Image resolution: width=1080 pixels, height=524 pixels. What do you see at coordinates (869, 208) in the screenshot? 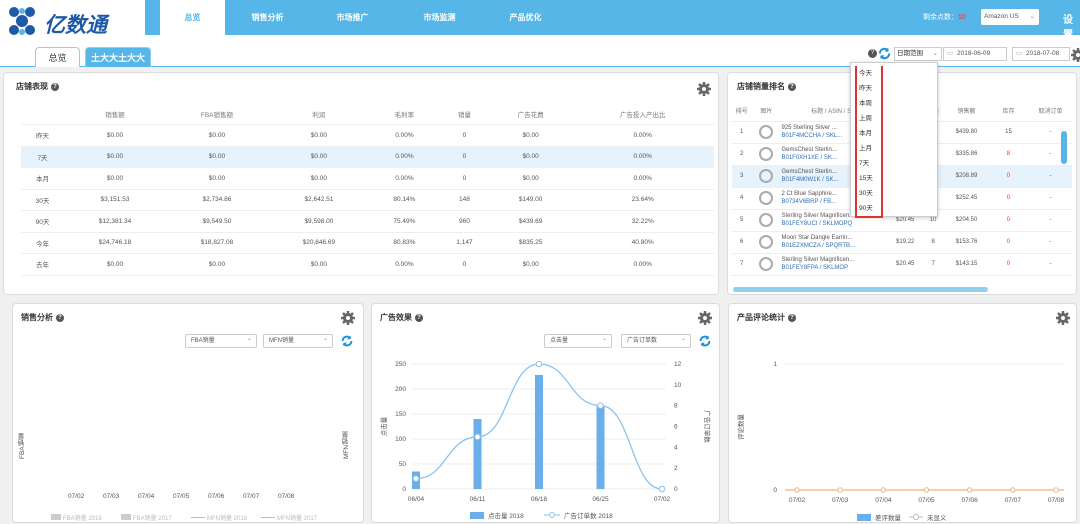
I see `date-option: 90天` at bounding box center [869, 208].